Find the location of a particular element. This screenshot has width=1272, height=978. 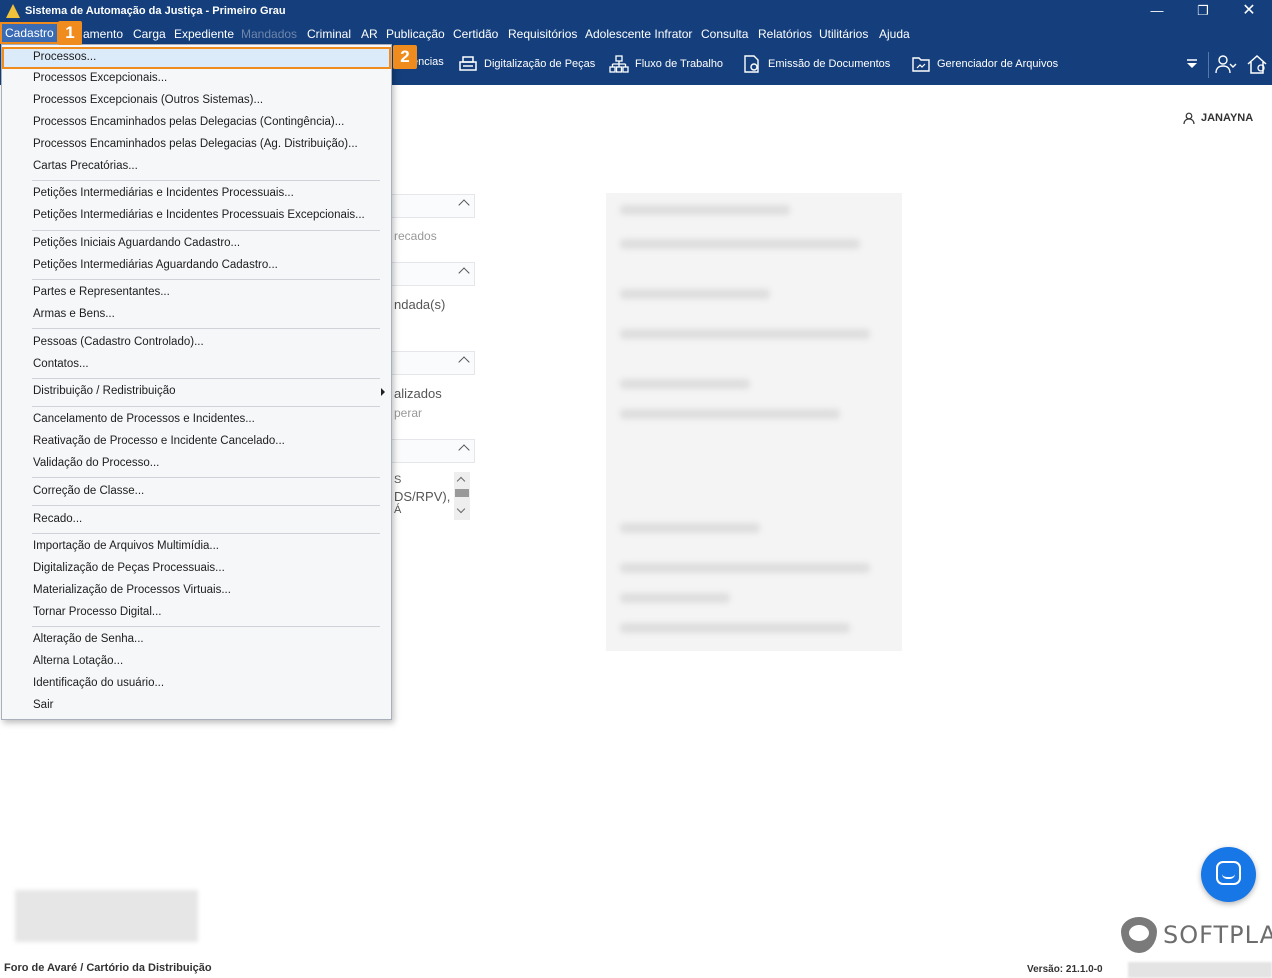

menu-criminal: Criminal is located at coordinates (329, 34).